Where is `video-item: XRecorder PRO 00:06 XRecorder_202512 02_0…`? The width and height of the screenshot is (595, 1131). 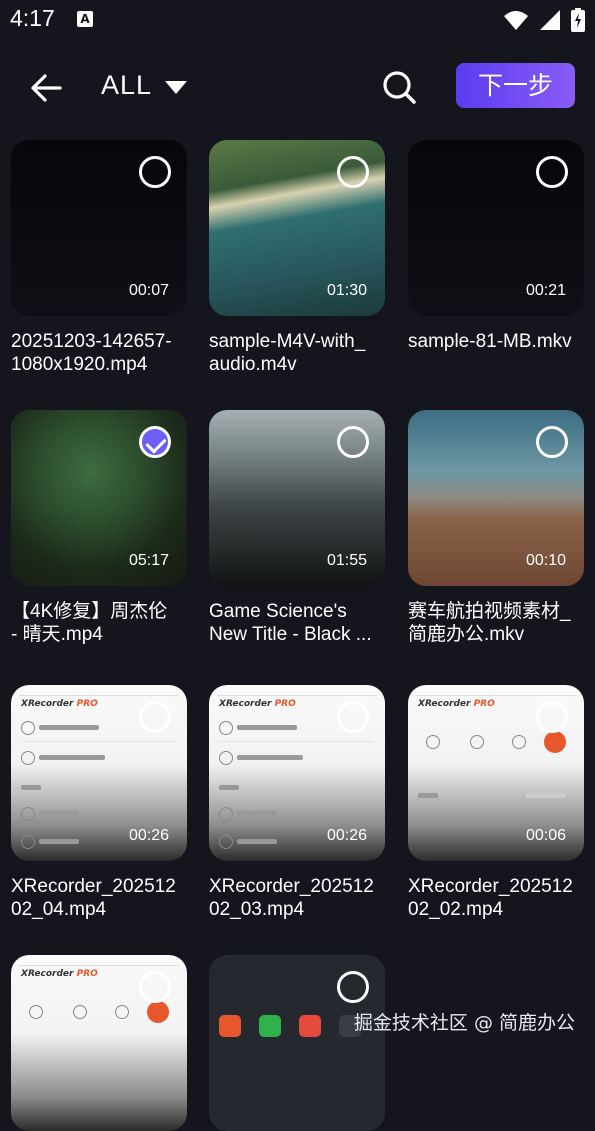
video-item: XRecorder PRO 00:06 XRecorder_202512 02_0… is located at coordinates (496, 803).